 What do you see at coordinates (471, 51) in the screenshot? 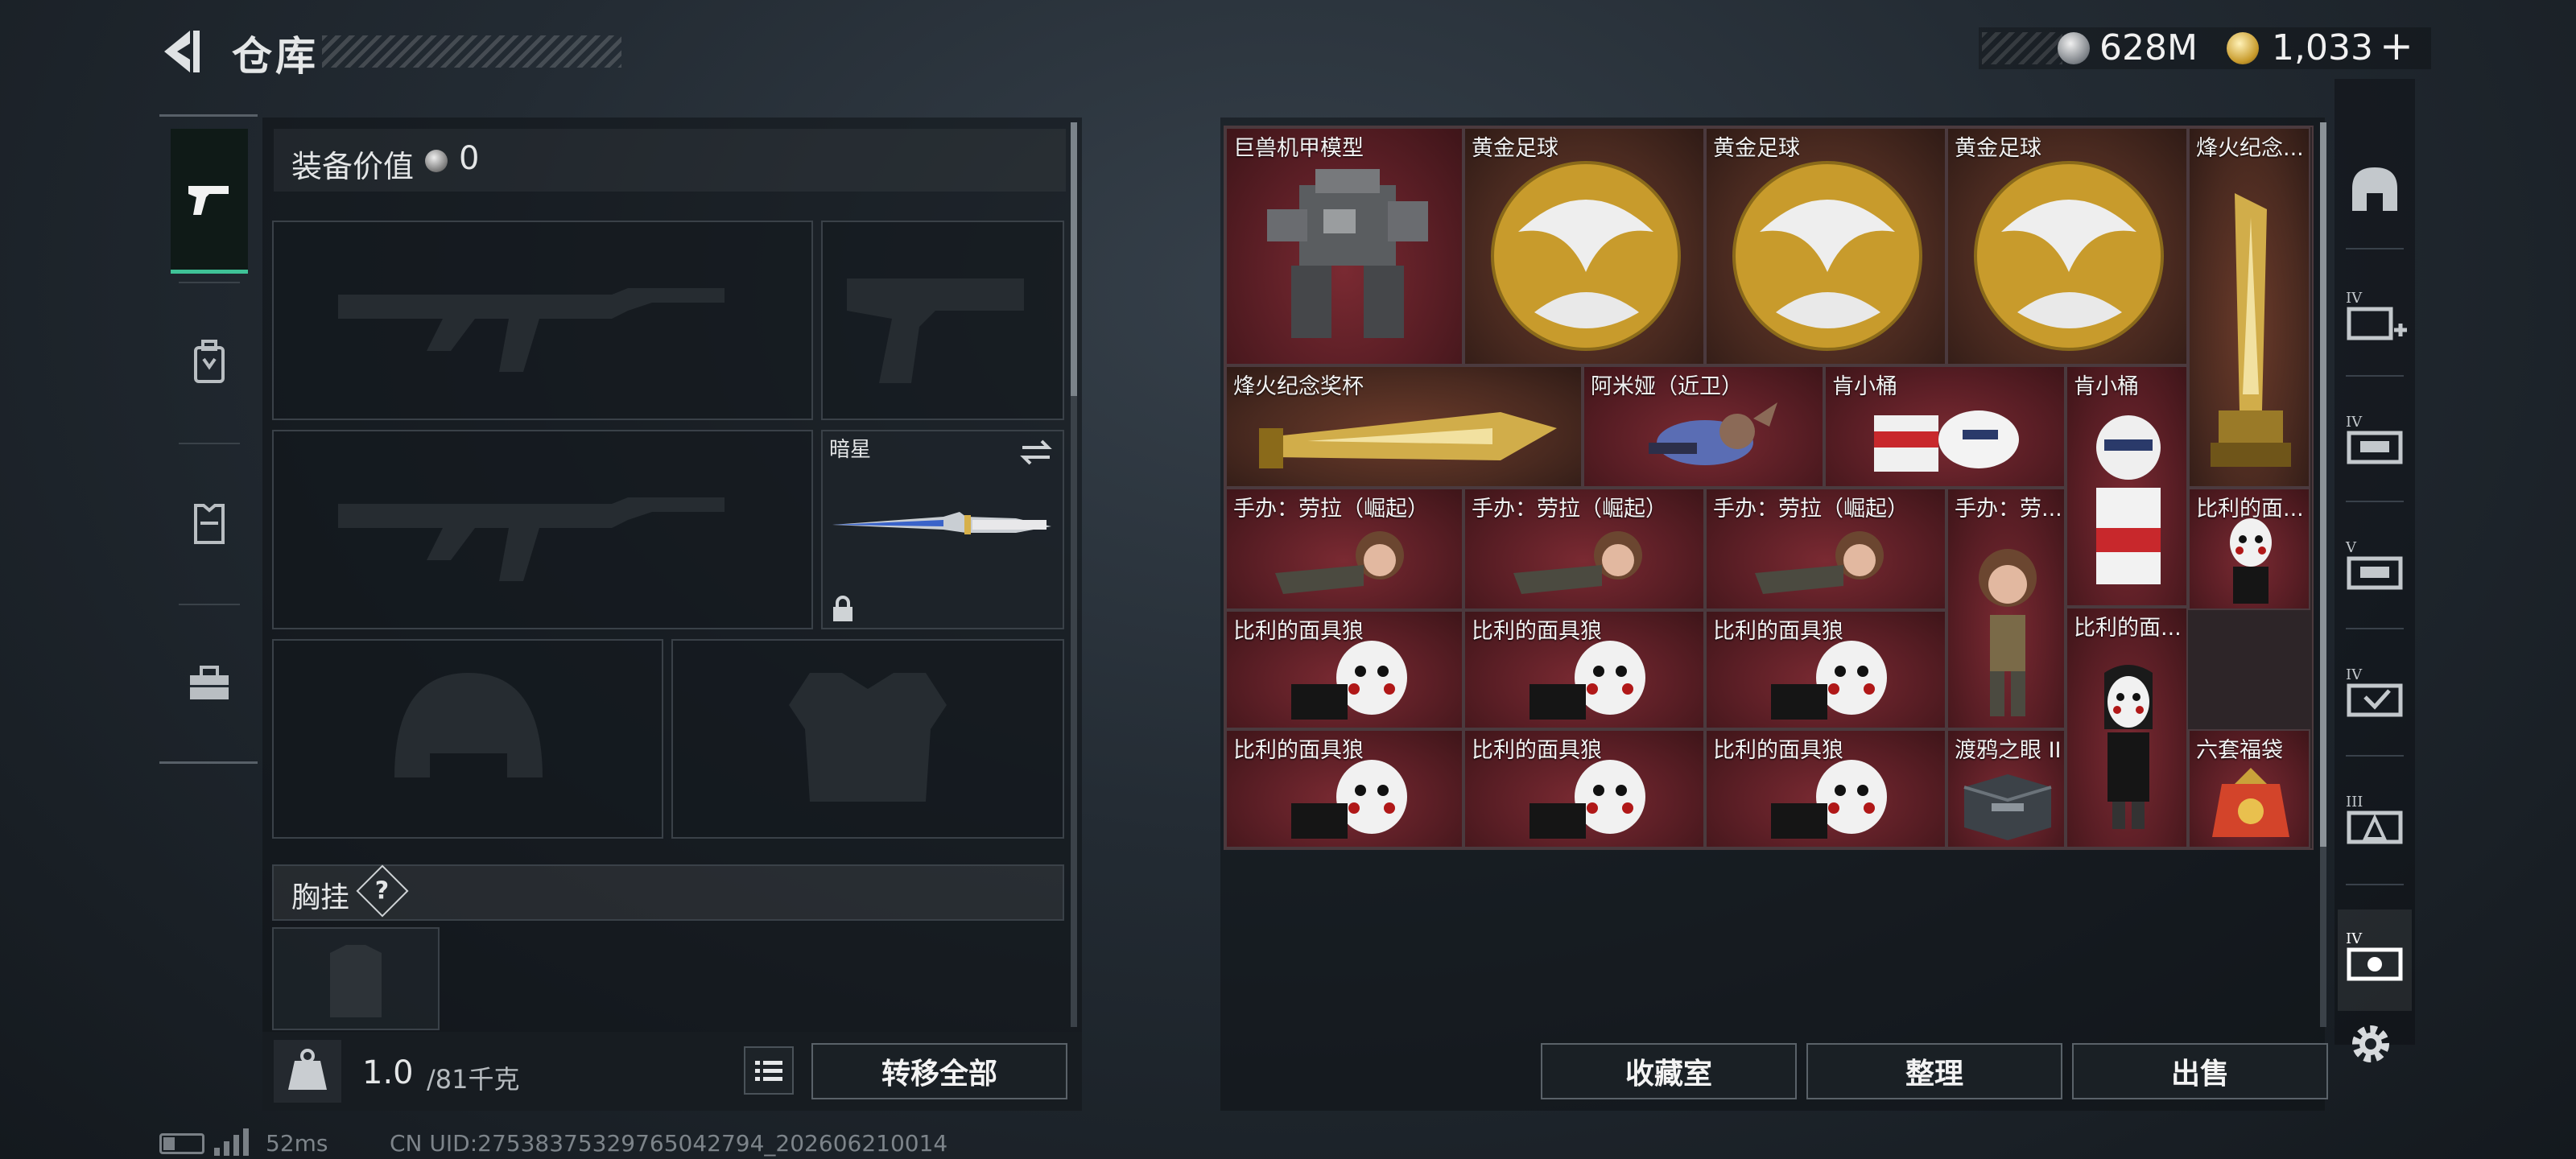
I see `title-decoration` at bounding box center [471, 51].